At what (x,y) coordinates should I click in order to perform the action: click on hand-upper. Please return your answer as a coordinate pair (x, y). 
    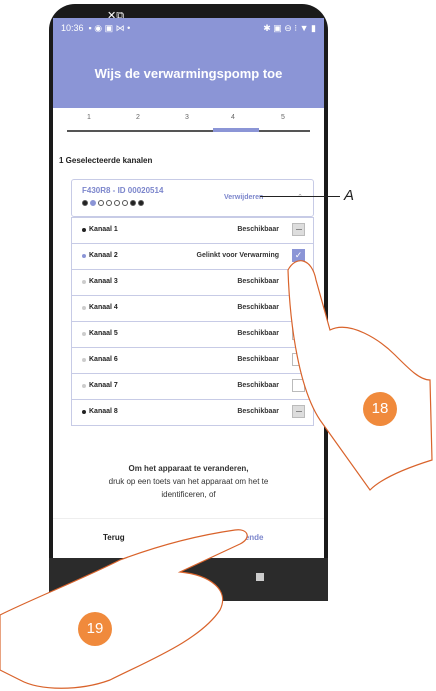
    Looking at the image, I should click on (360, 375).